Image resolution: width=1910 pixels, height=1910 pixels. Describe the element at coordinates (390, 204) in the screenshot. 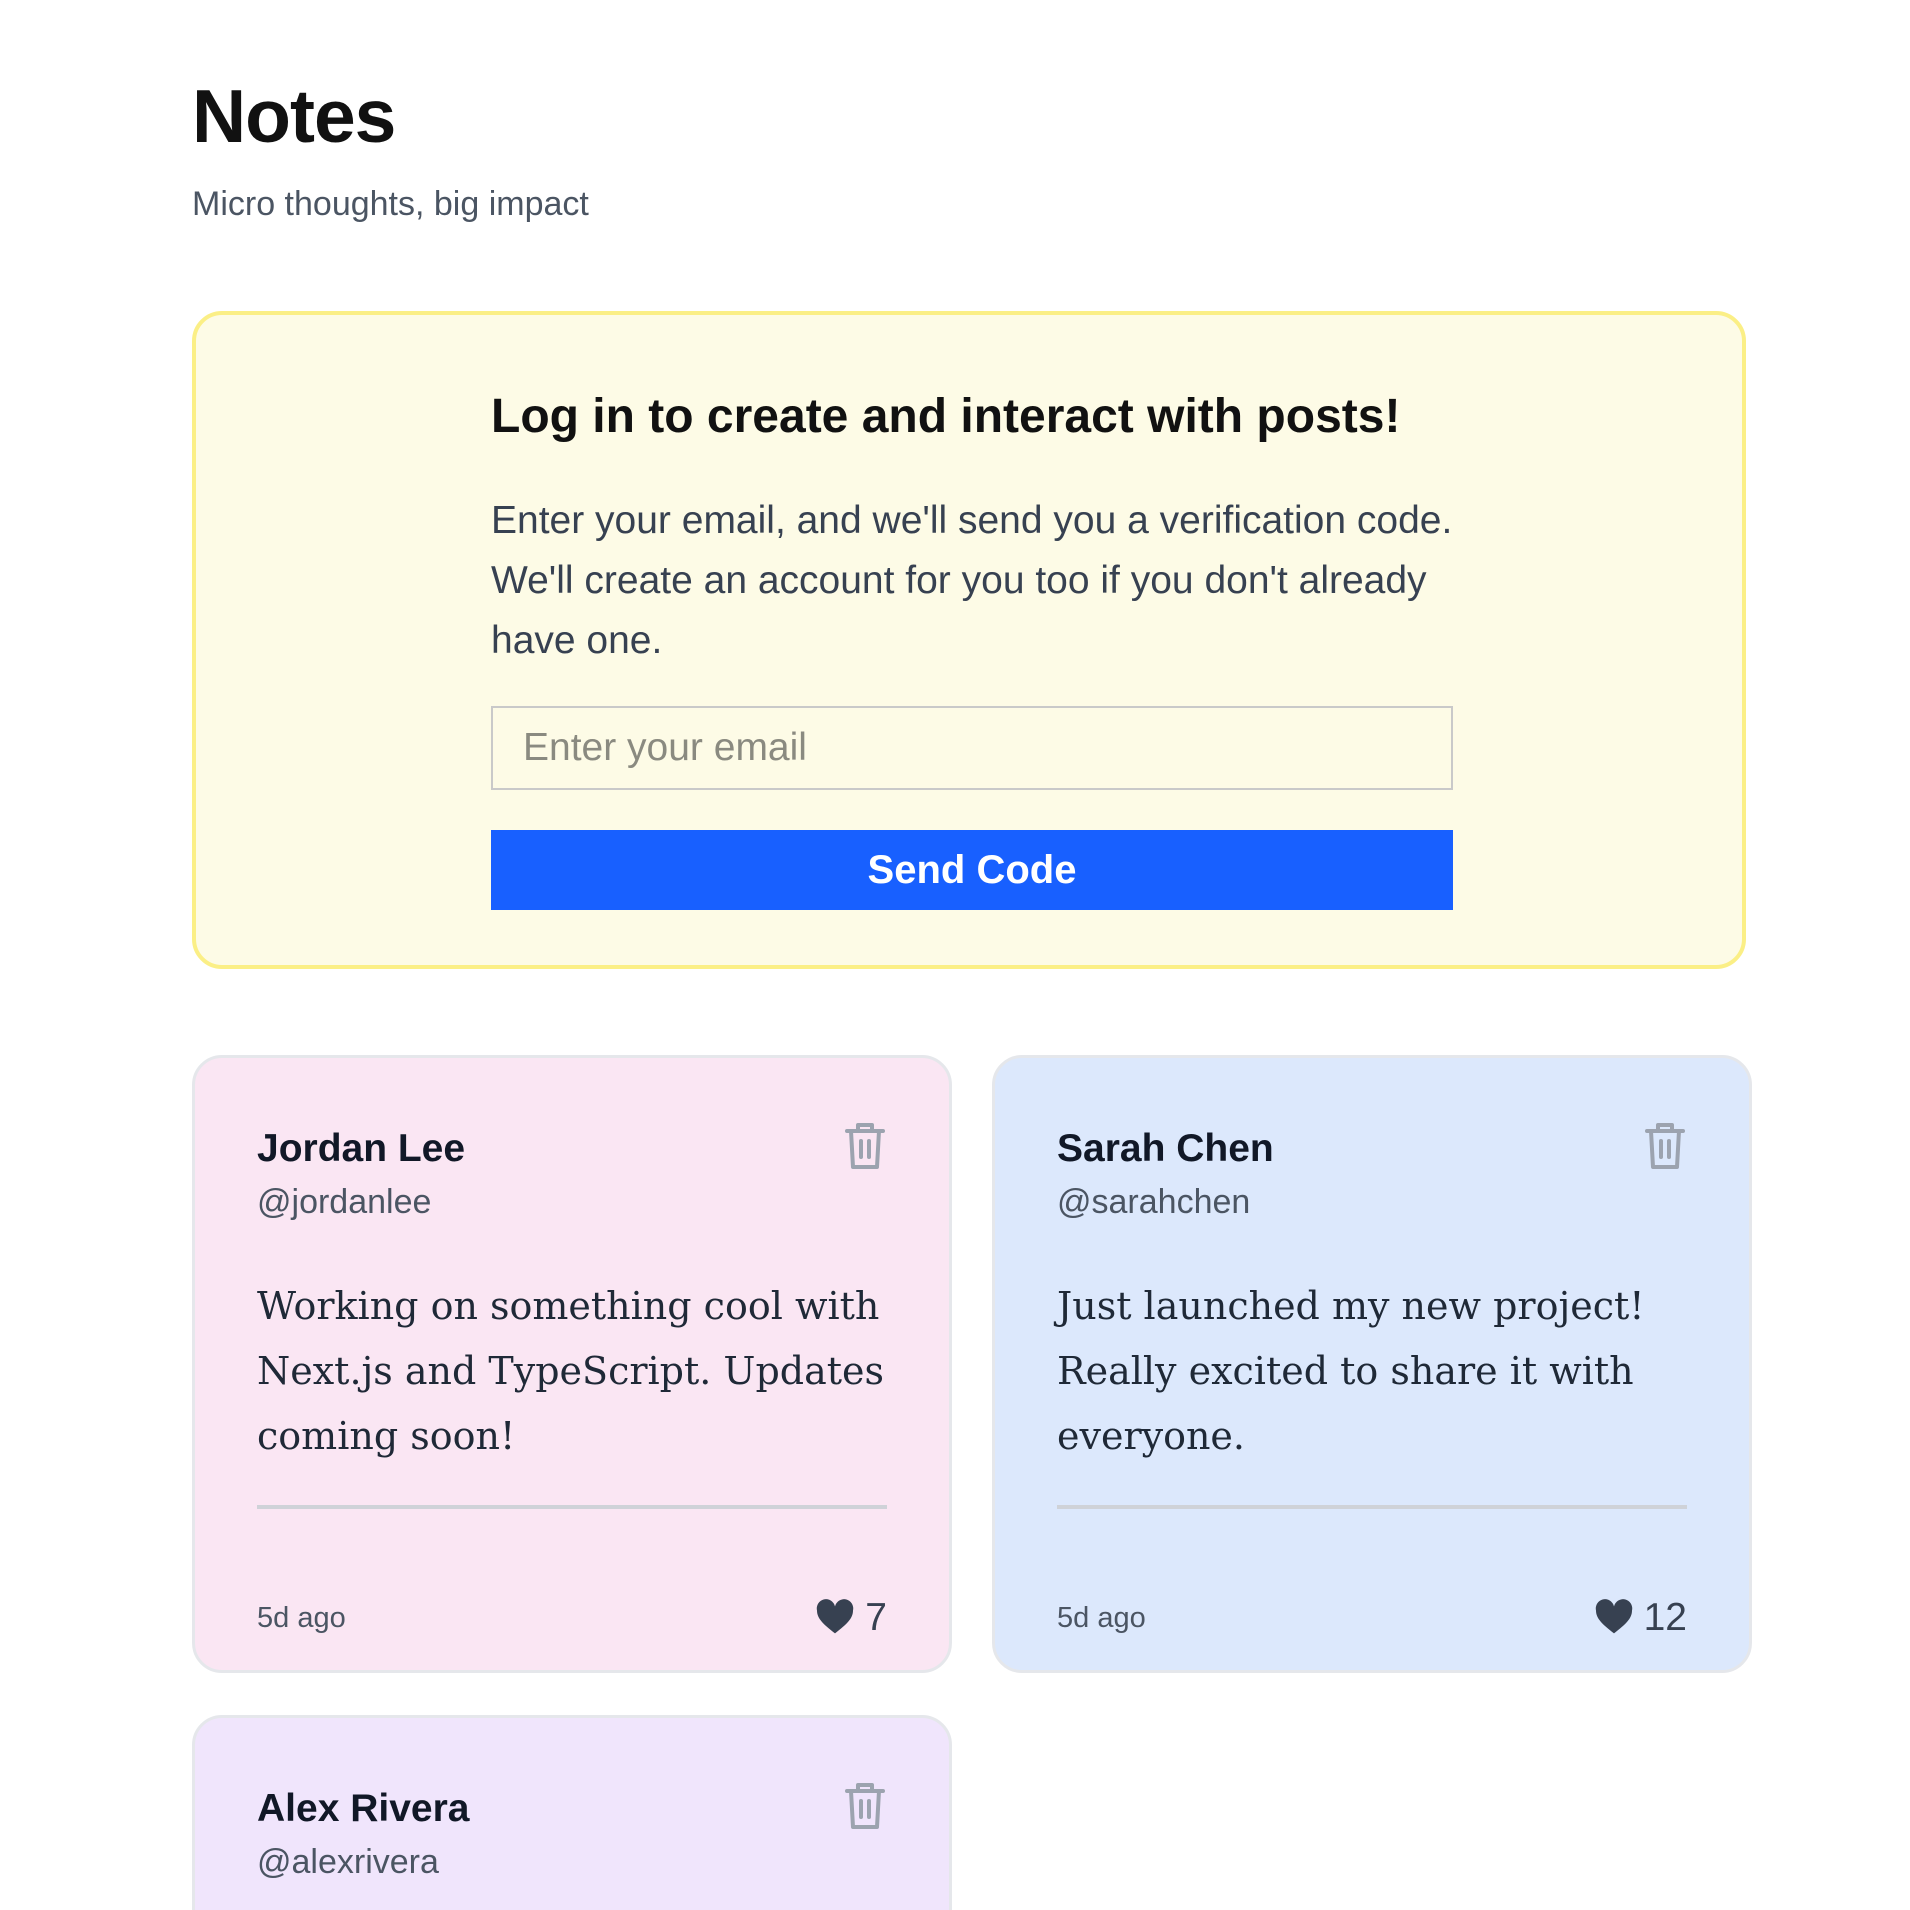

I see `page-subtitle: Micro thoughts, big impact` at that location.